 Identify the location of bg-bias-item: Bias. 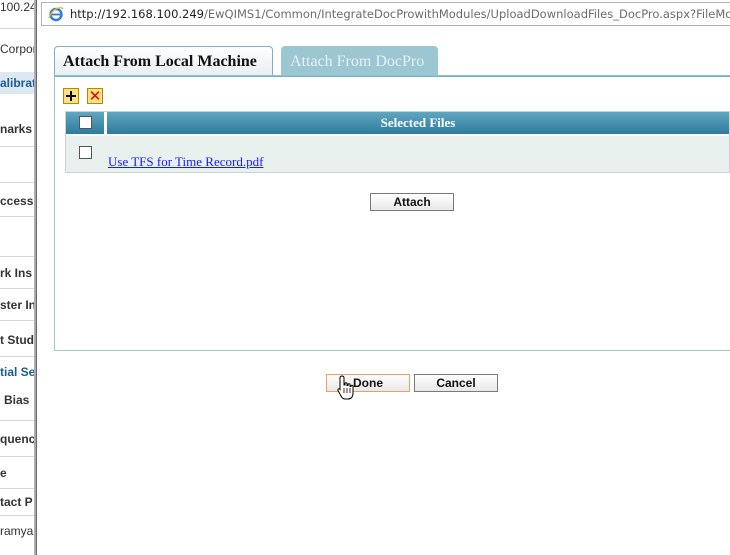
(16, 400).